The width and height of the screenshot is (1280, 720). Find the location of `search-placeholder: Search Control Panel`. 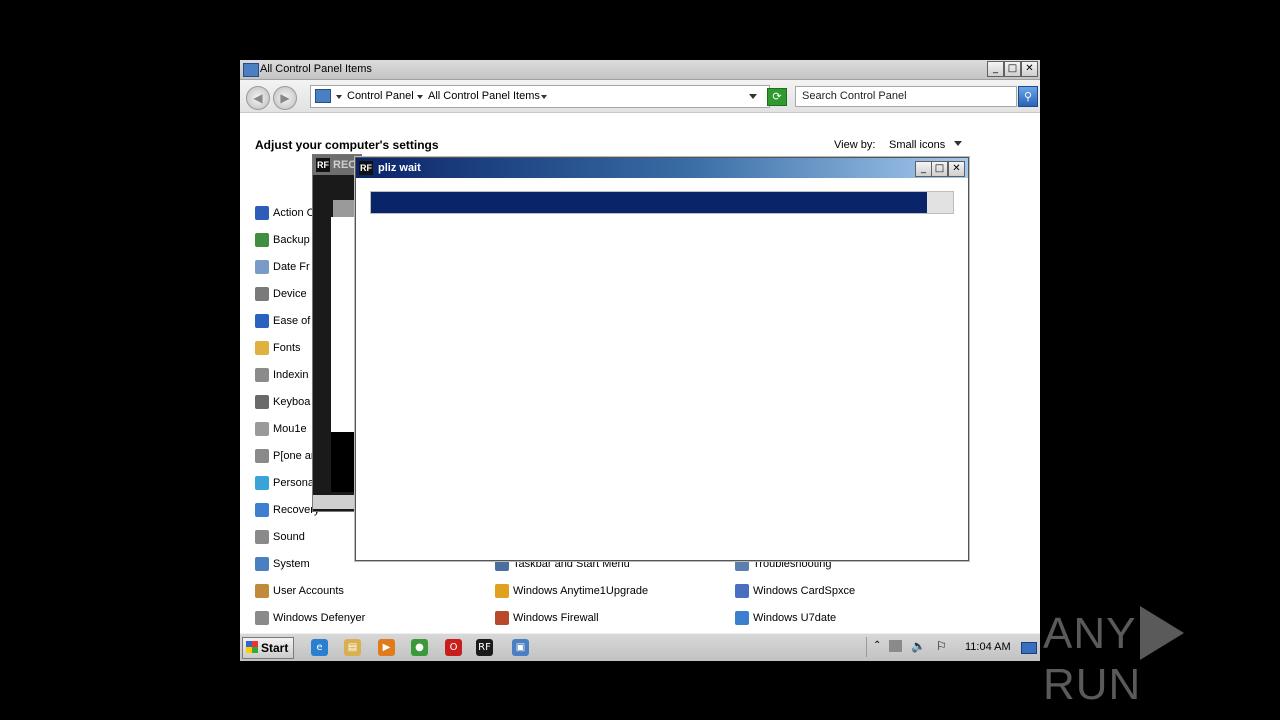

search-placeholder: Search Control Panel is located at coordinates (854, 96).